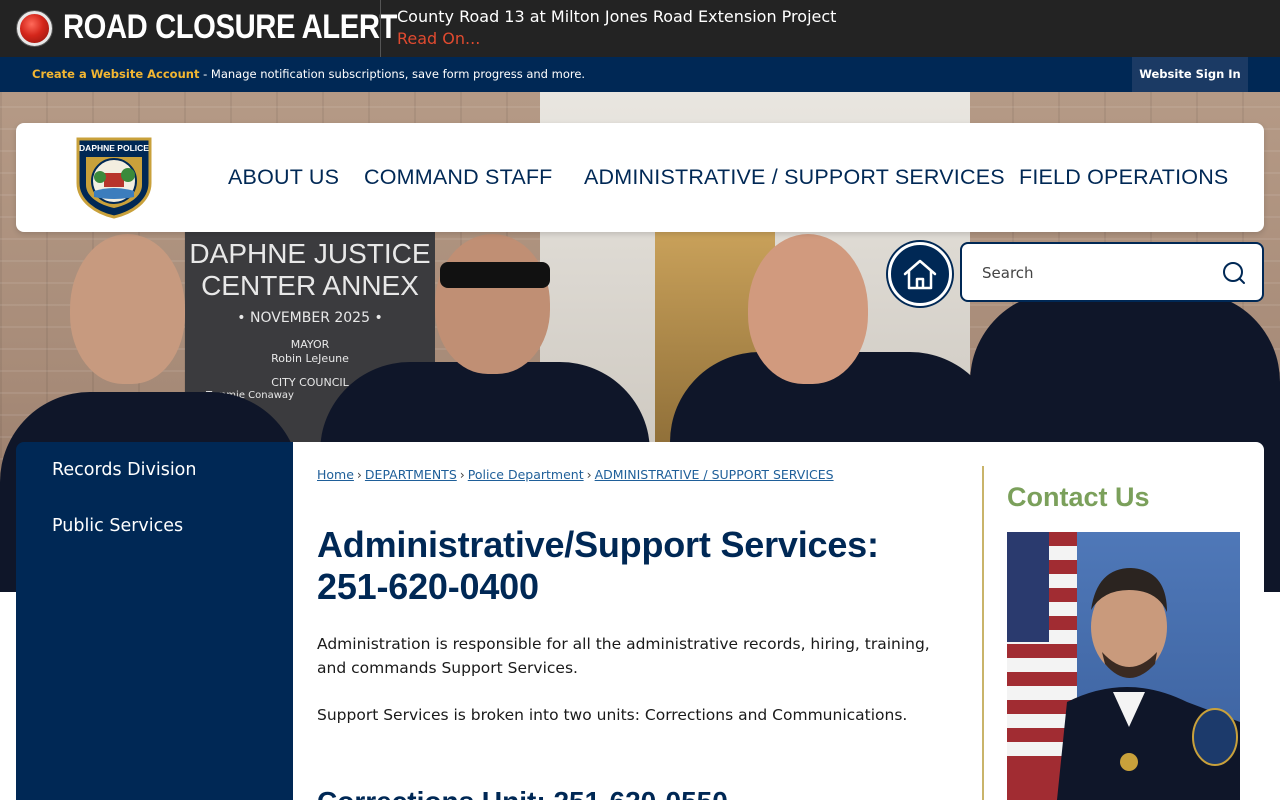 This screenshot has height=800, width=1280. Describe the element at coordinates (411, 474) in the screenshot. I see `breadcrumb-departments: DEPARTMENTS` at that location.